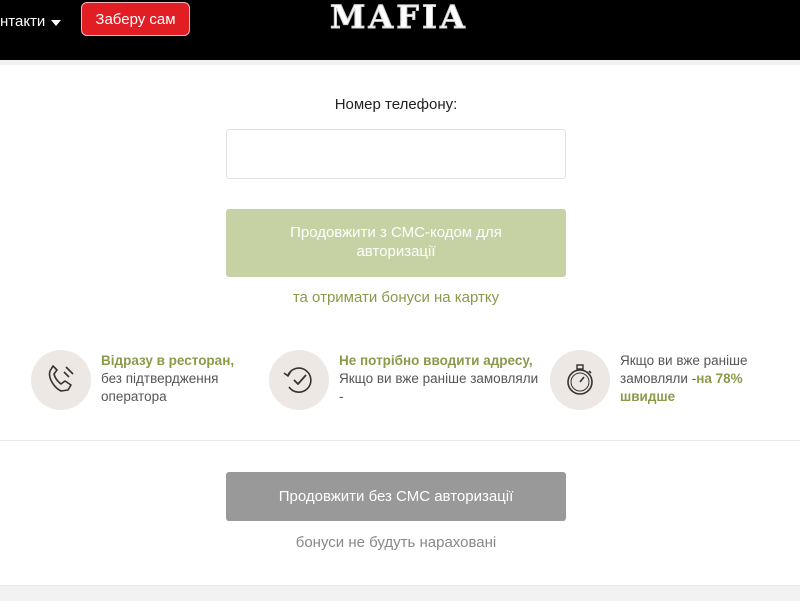  What do you see at coordinates (160, 387) in the screenshot?
I see `feature-description: без підтвердження оператора` at bounding box center [160, 387].